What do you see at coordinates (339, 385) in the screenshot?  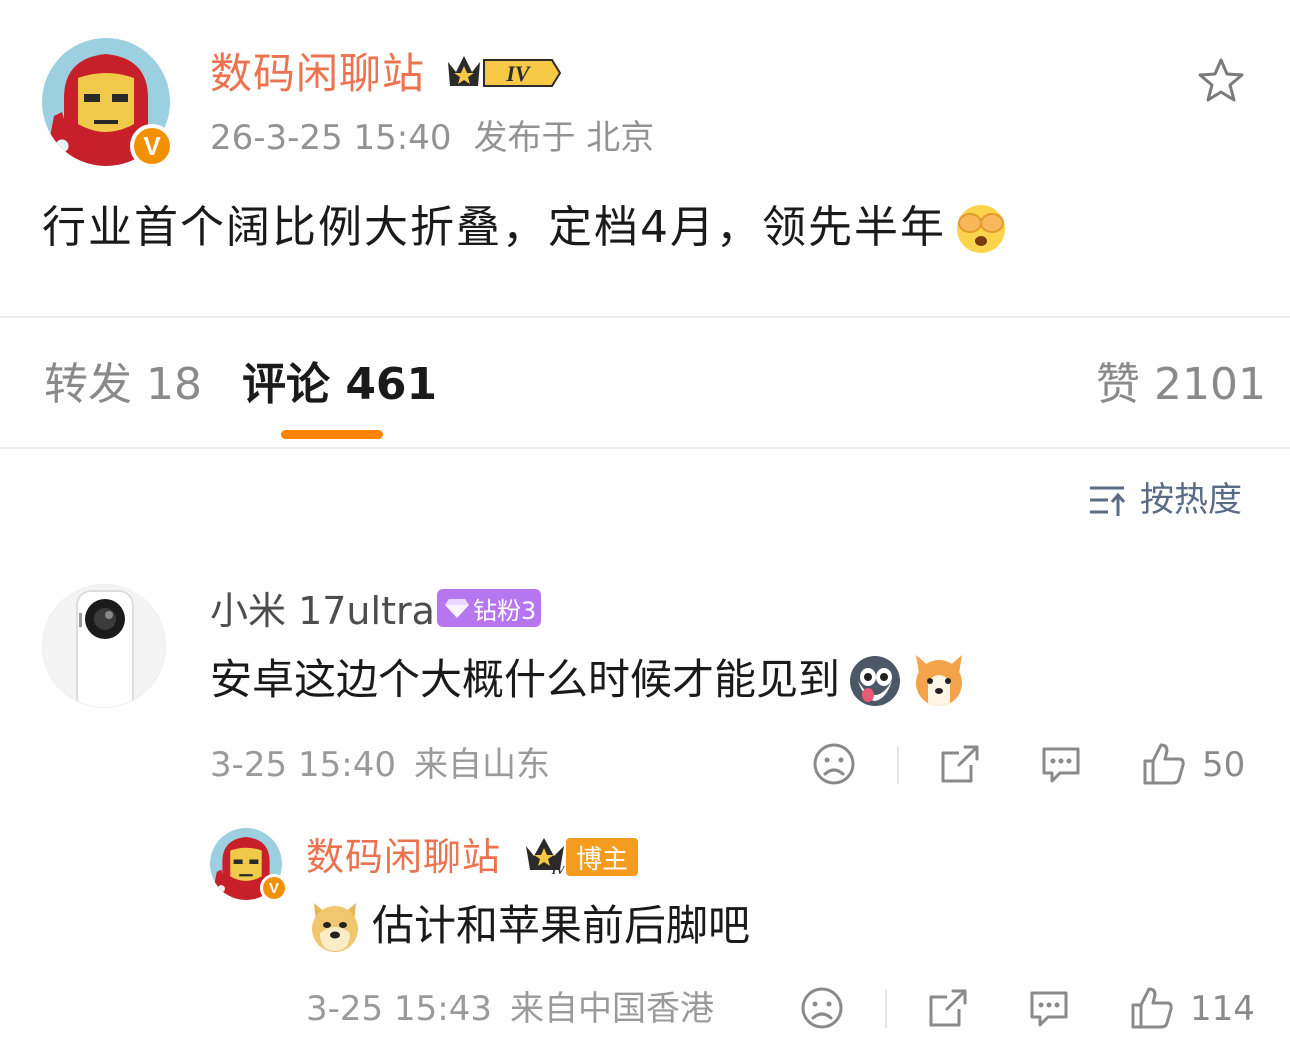 I see `tab-comments: 评论 461` at bounding box center [339, 385].